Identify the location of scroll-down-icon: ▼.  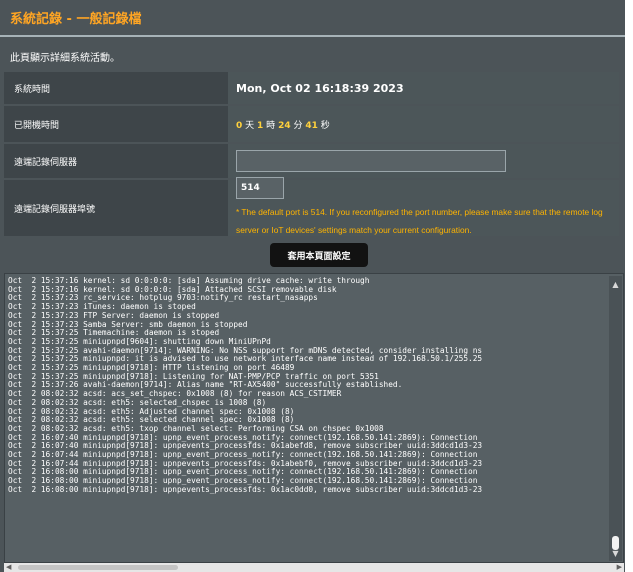
(615, 554).